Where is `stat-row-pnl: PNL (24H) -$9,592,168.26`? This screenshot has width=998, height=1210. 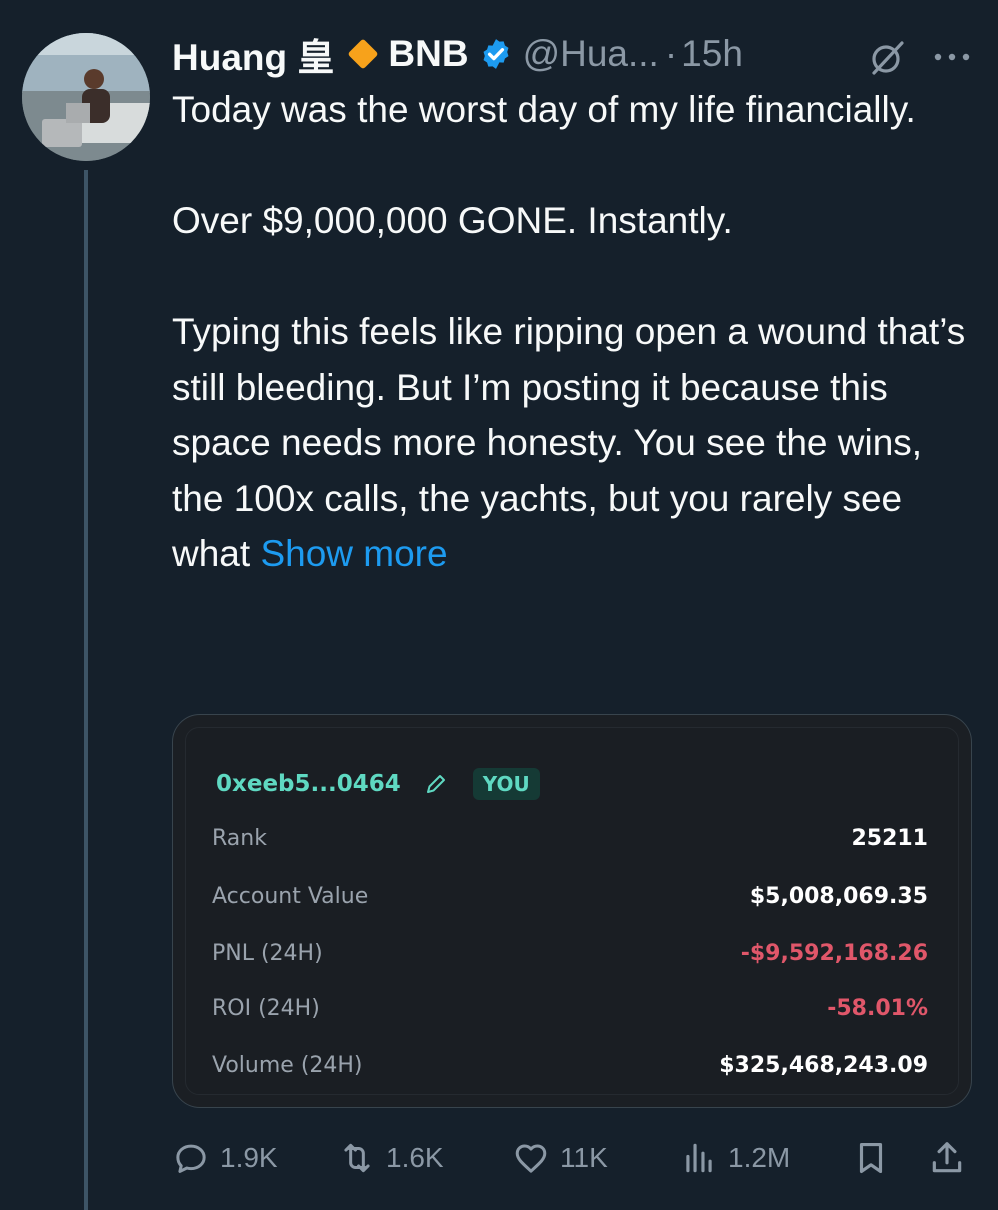 stat-row-pnl: PNL (24H) -$9,592,168.26 is located at coordinates (570, 961).